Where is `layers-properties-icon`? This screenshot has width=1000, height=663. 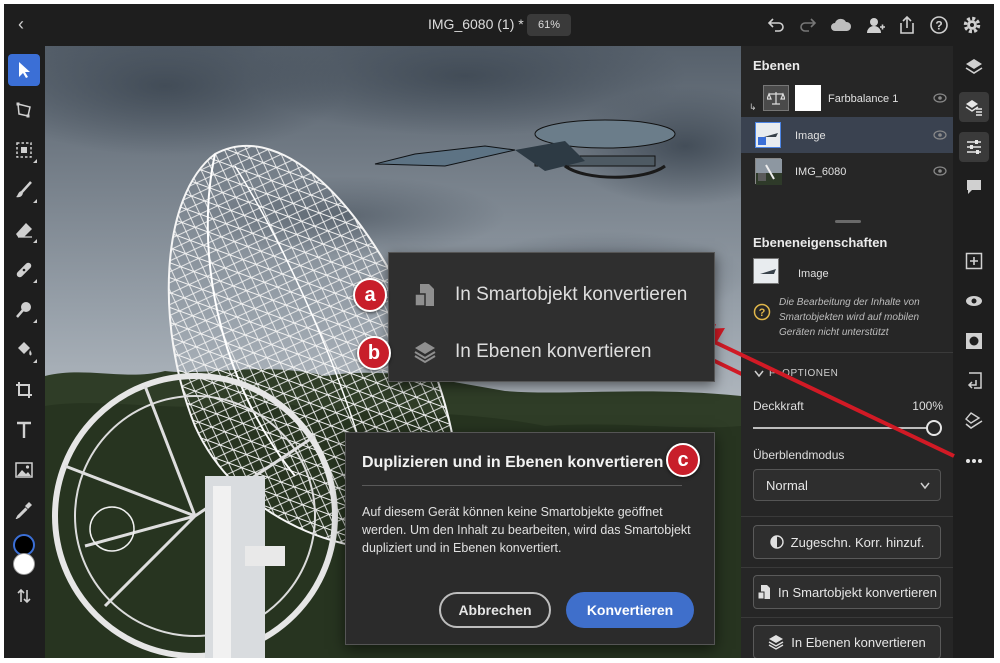
layers-properties-icon is located at coordinates (974, 107).